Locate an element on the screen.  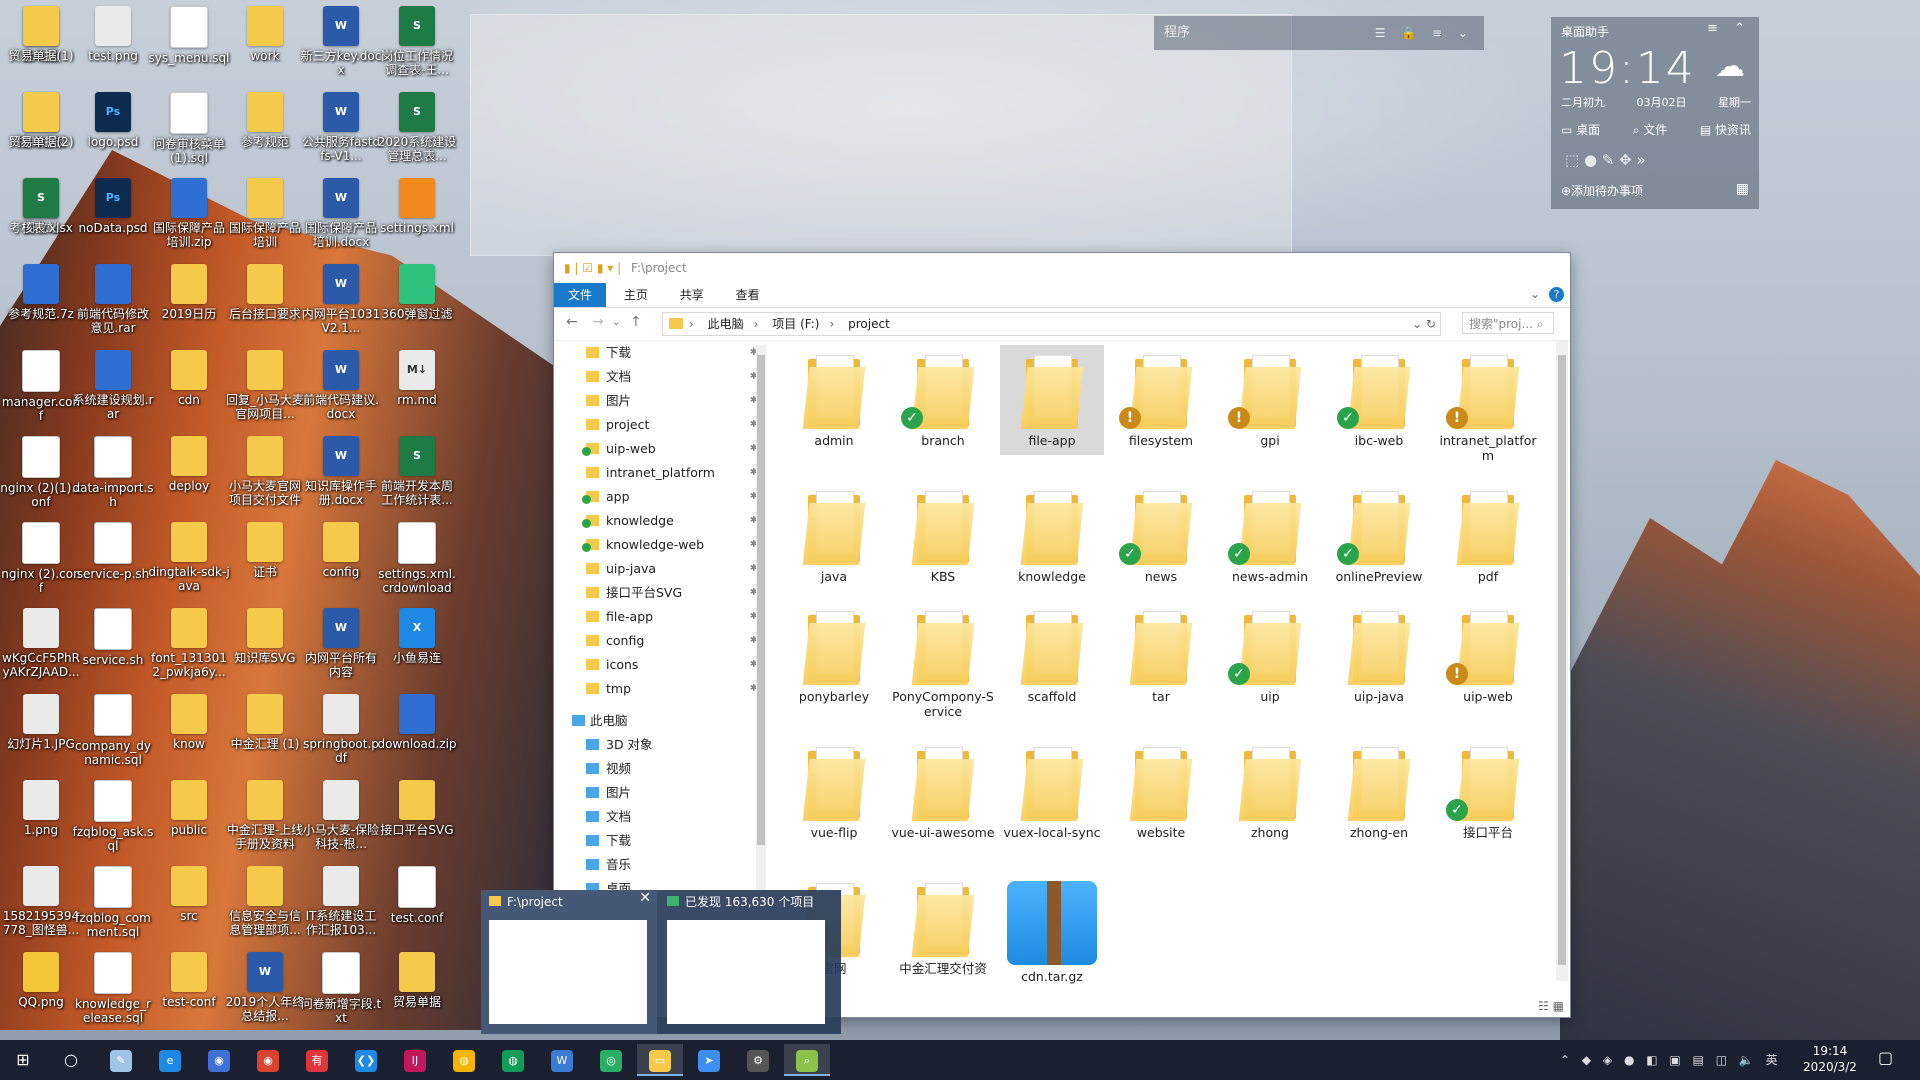
desktop-icon: 接口平台SVG is located at coordinates (417, 820).